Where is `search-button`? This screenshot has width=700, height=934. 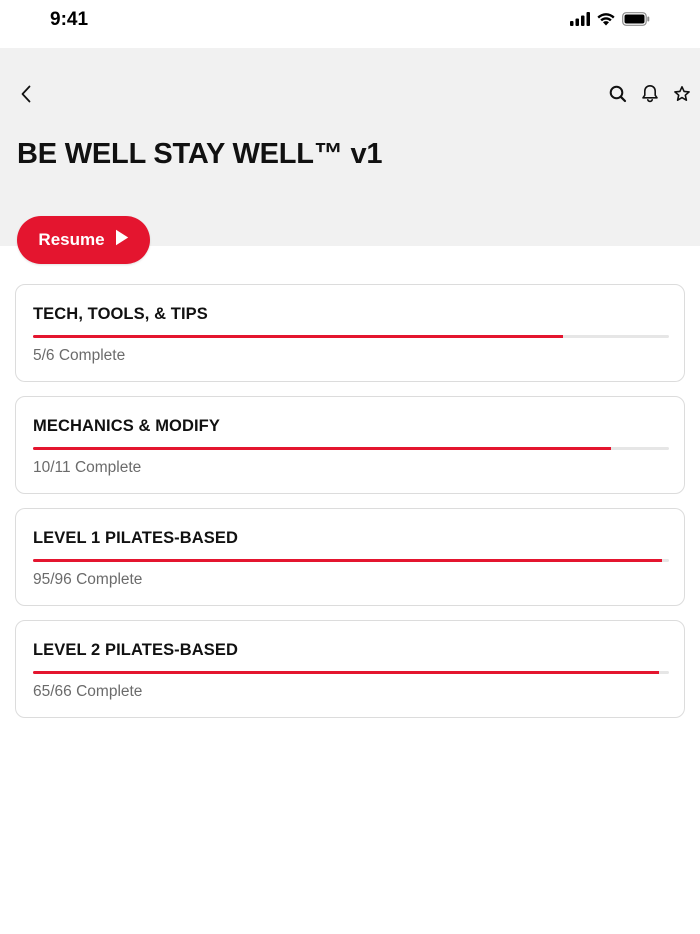 search-button is located at coordinates (618, 96).